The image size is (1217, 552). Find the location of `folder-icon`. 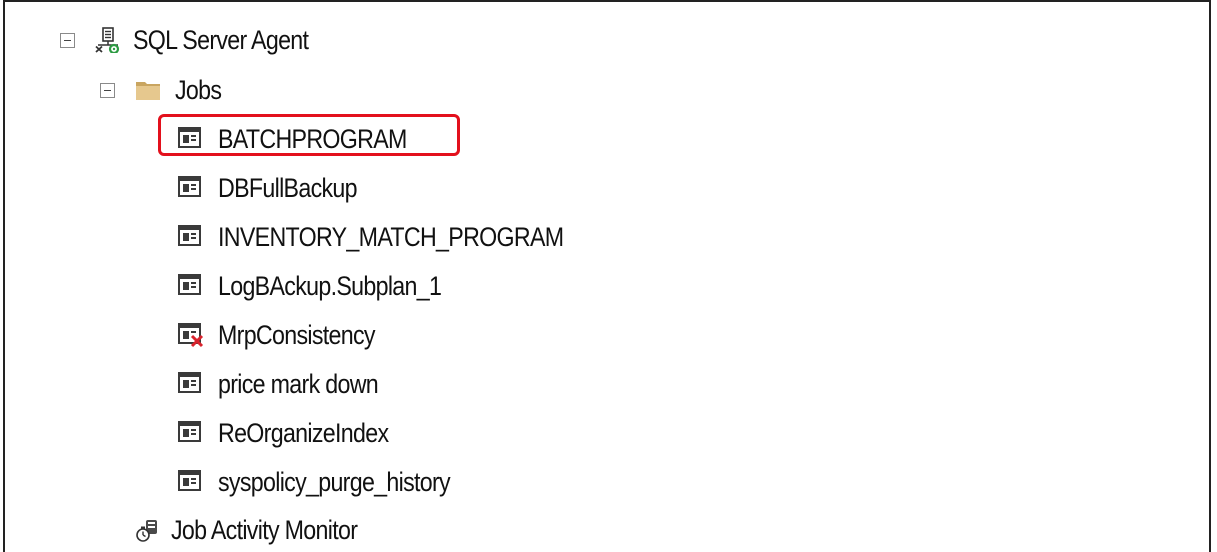

folder-icon is located at coordinates (148, 90).